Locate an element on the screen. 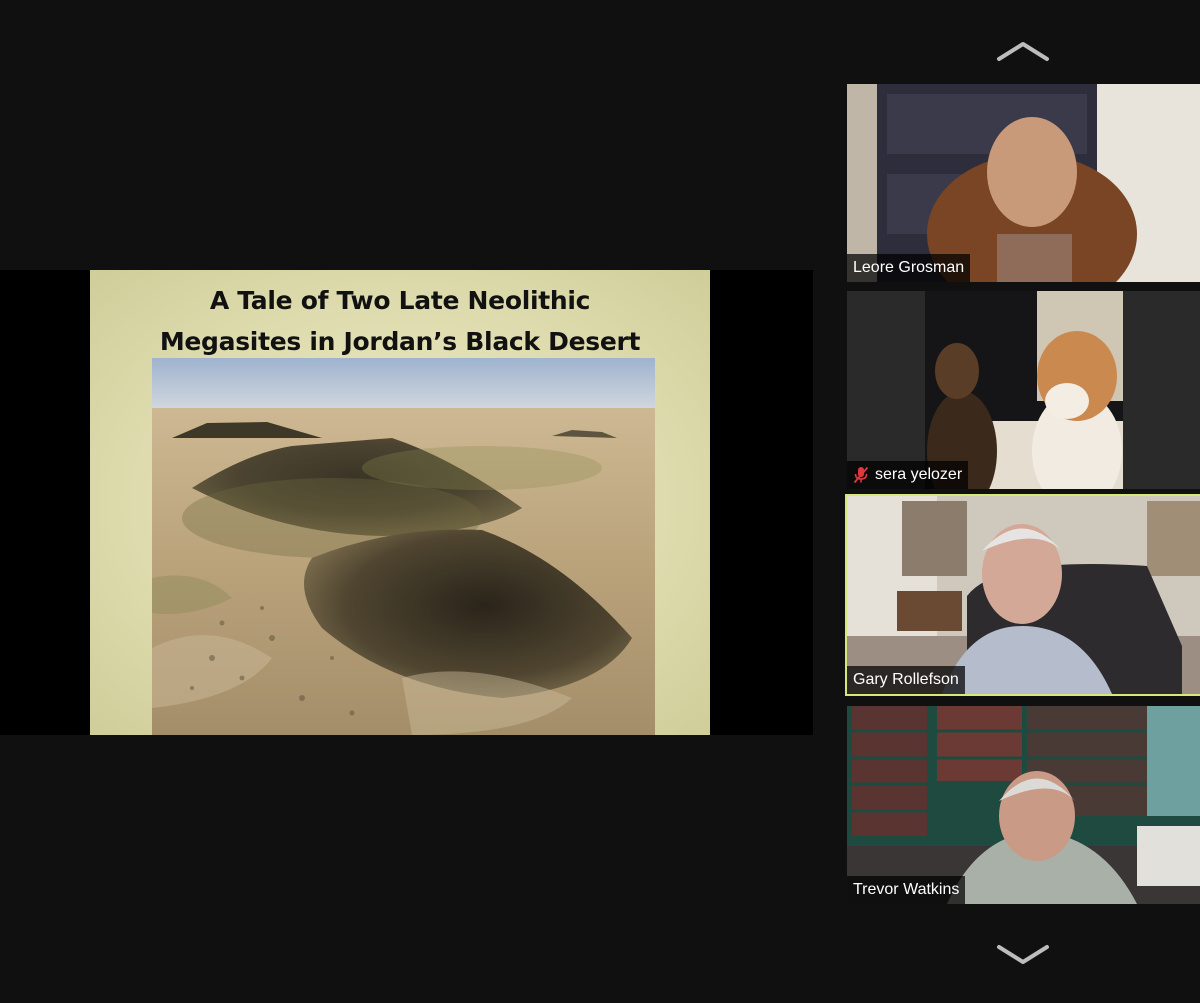 The height and width of the screenshot is (1003, 1200). slide-title-line-2: Megasites in Jordan’s Black Desert is located at coordinates (400, 341).